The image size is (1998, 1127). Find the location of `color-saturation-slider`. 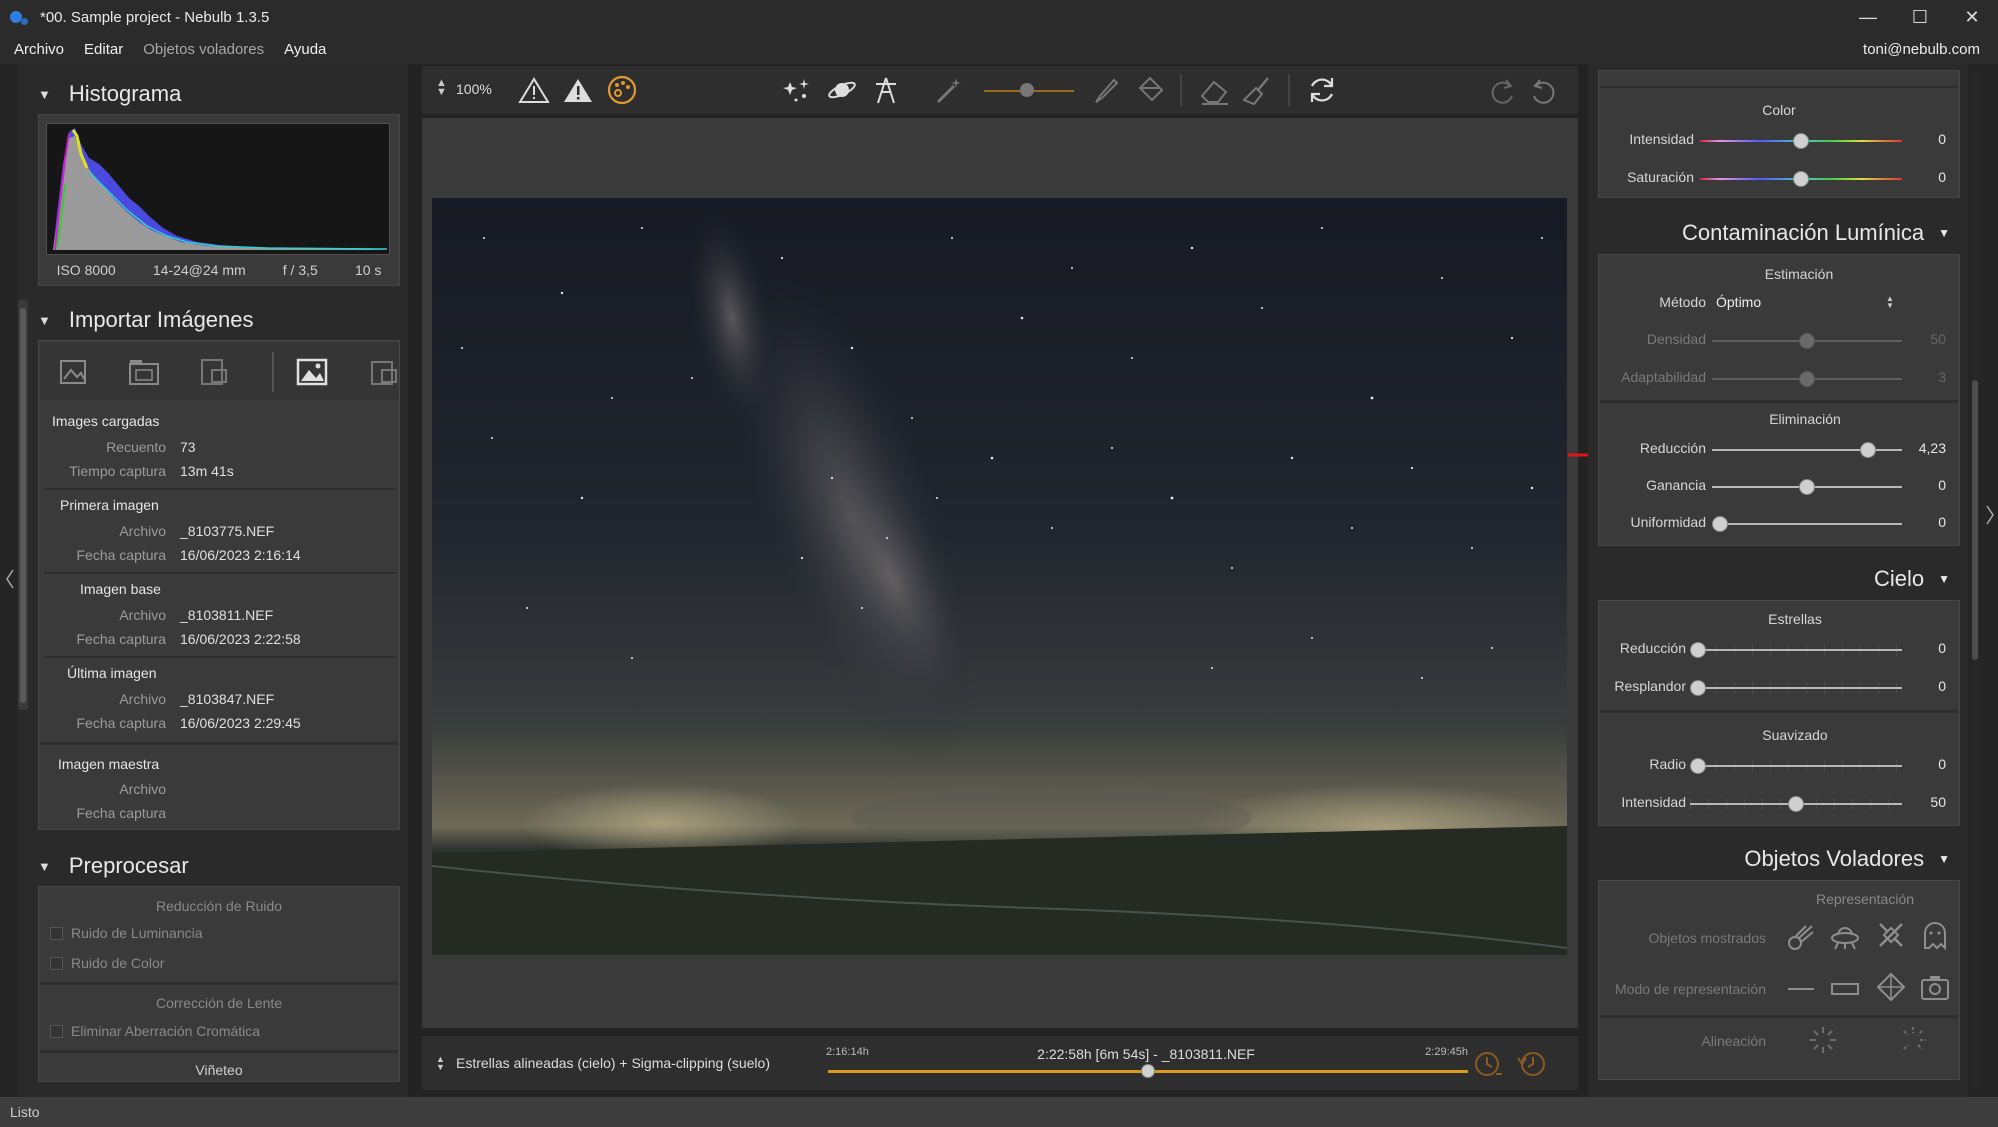

color-saturation-slider is located at coordinates (1801, 179).